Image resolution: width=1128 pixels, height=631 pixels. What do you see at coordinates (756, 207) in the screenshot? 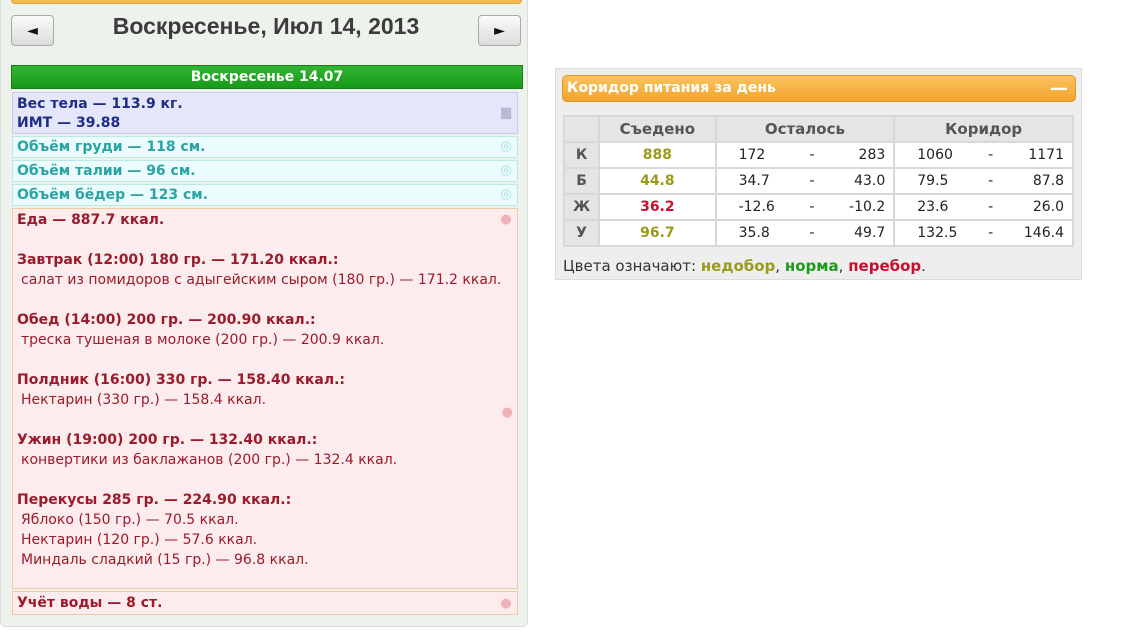
I see `left-from: -12.6` at bounding box center [756, 207].